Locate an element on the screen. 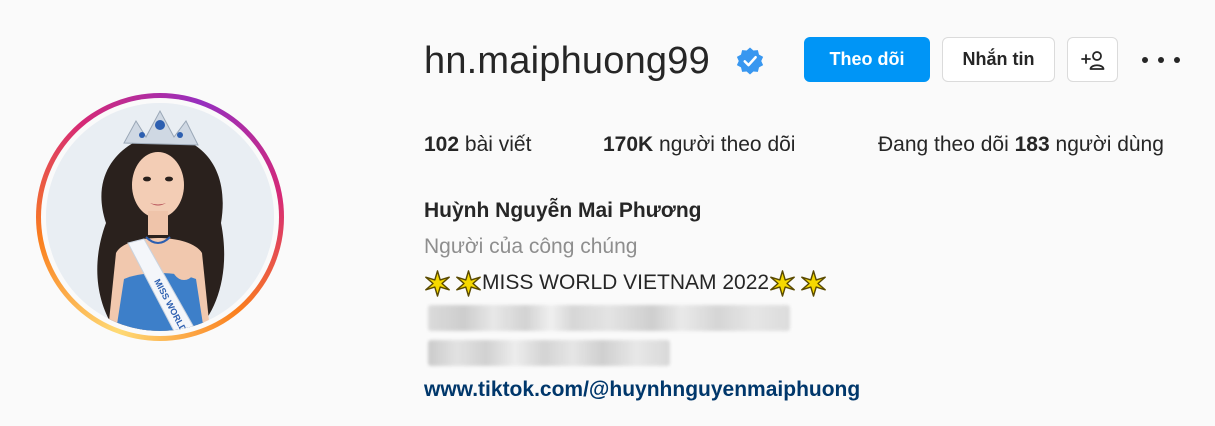 This screenshot has height=426, width=1215. profile-photo: MISS WORLD is located at coordinates (160, 217).